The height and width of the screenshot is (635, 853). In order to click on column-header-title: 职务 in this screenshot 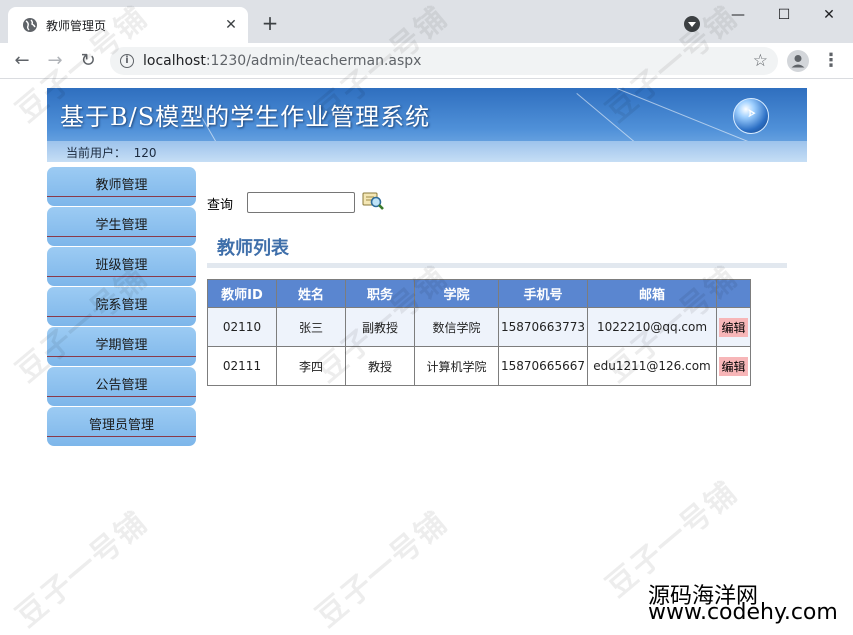, I will do `click(380, 293)`.